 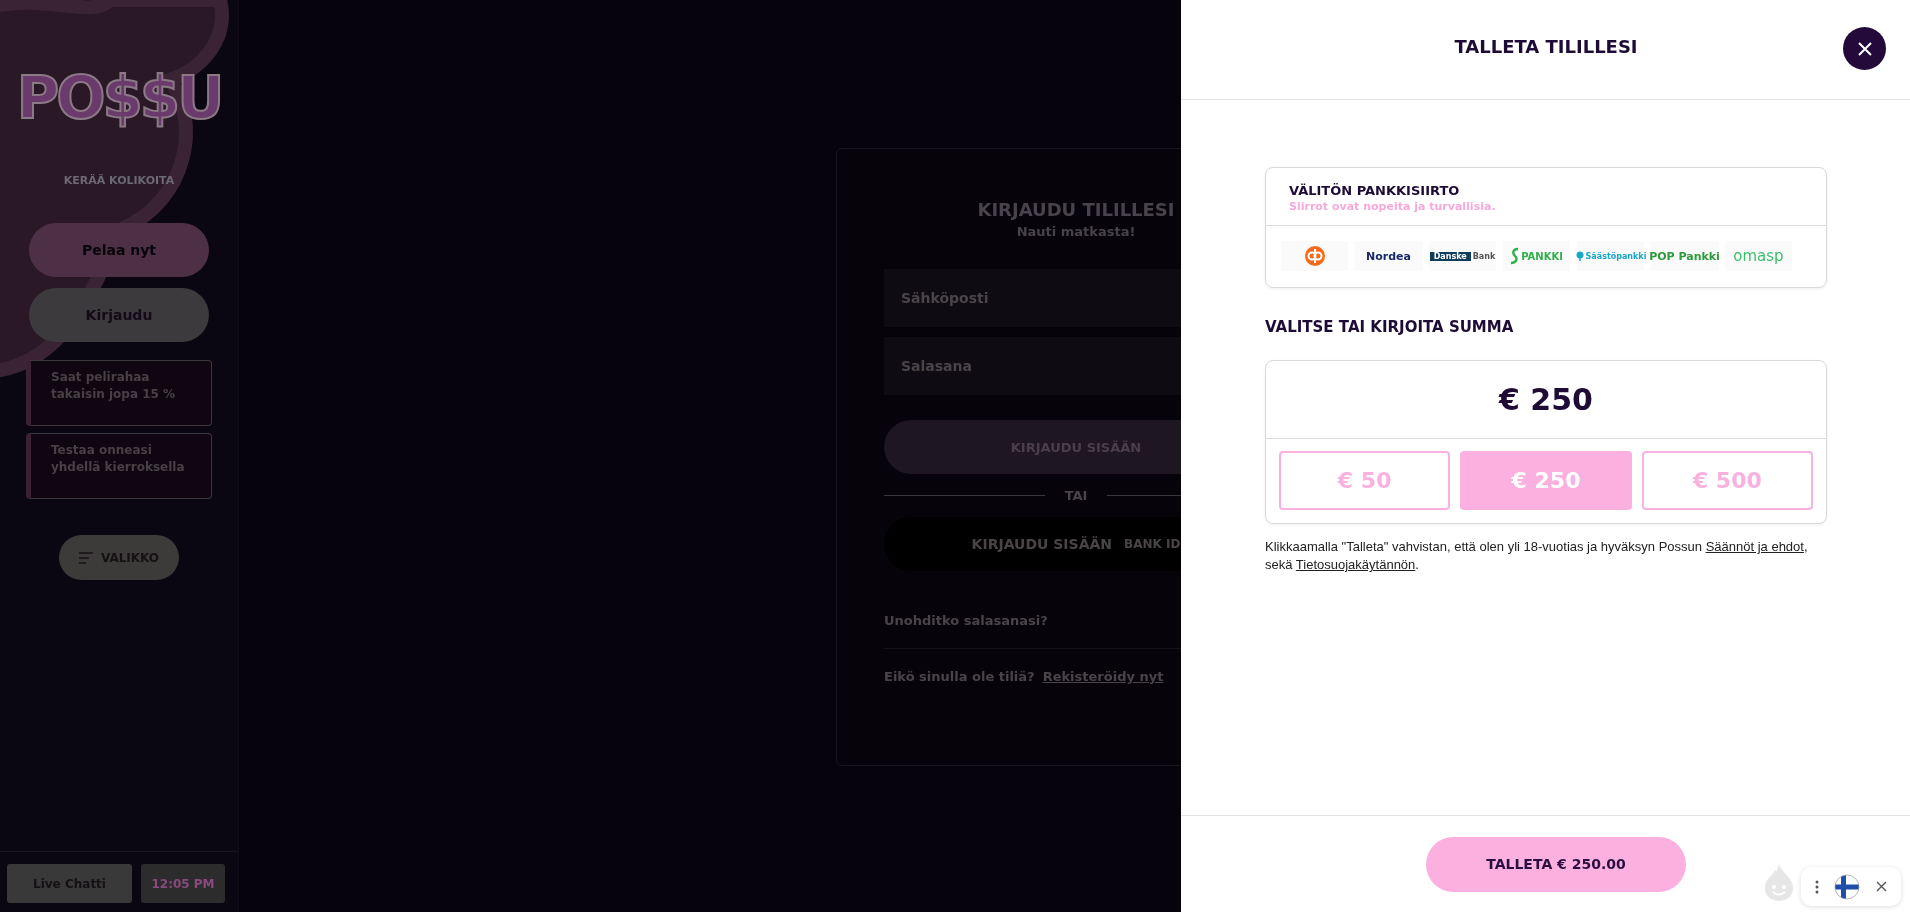 I want to click on clock-badge: 12:05 PM, so click(x=183, y=883).